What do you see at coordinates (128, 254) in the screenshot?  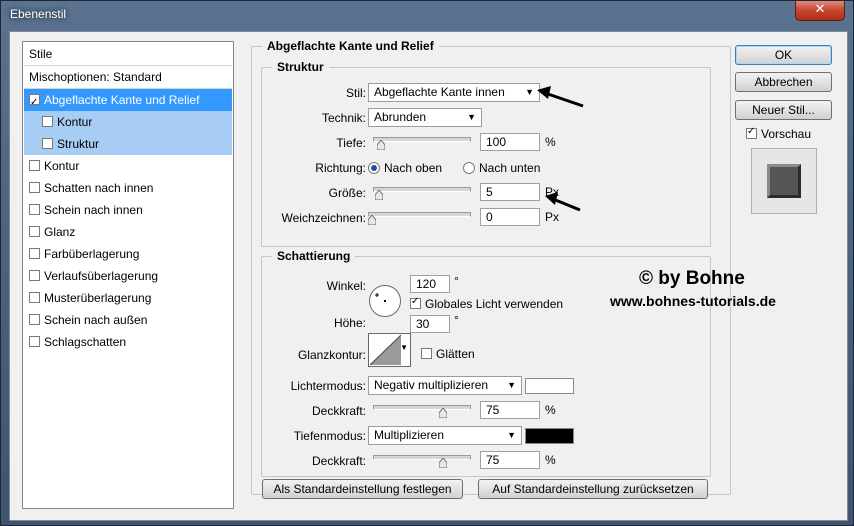 I see `style-list-item: Farbüberlagerung` at bounding box center [128, 254].